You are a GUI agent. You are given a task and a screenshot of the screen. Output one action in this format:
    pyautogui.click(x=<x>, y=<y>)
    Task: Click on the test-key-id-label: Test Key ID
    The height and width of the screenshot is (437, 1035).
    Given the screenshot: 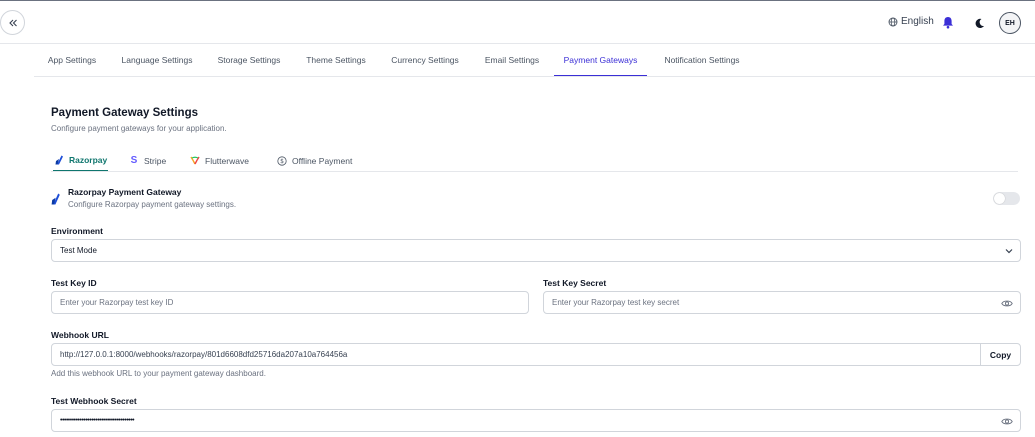 What is the action you would take?
    pyautogui.click(x=74, y=283)
    